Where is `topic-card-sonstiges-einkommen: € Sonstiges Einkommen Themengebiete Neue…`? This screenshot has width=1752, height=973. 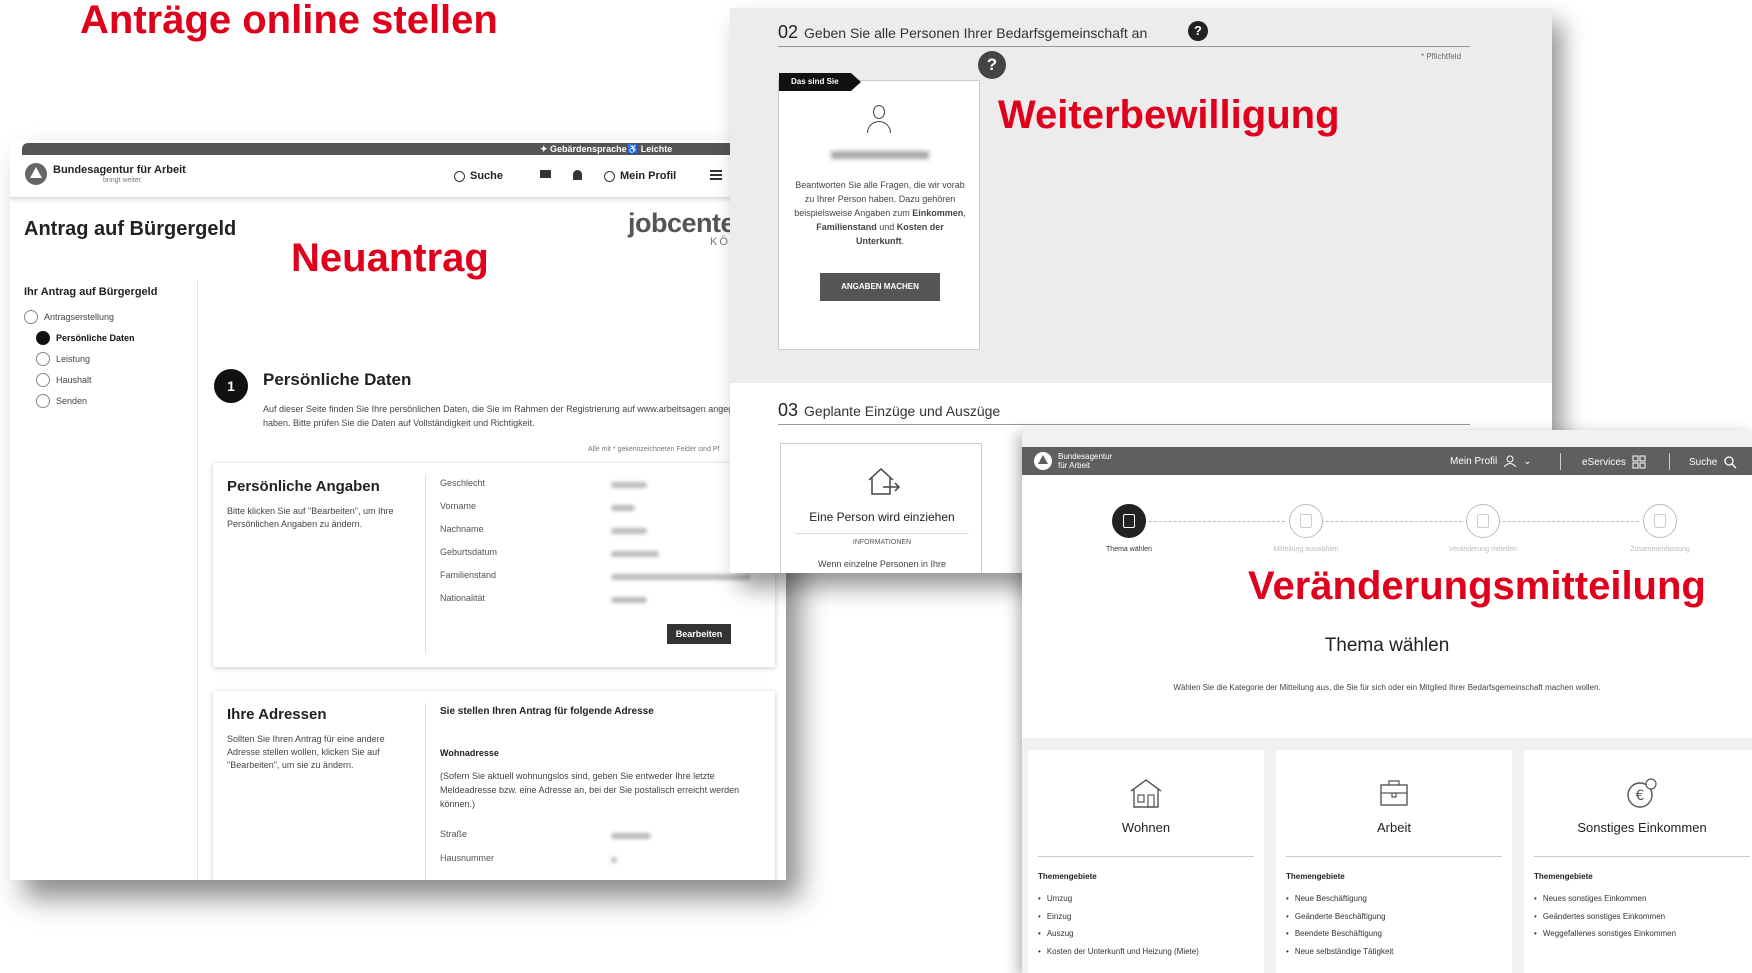 topic-card-sonstiges-einkommen: € Sonstiges Einkommen Themengebiete Neue… is located at coordinates (1638, 861).